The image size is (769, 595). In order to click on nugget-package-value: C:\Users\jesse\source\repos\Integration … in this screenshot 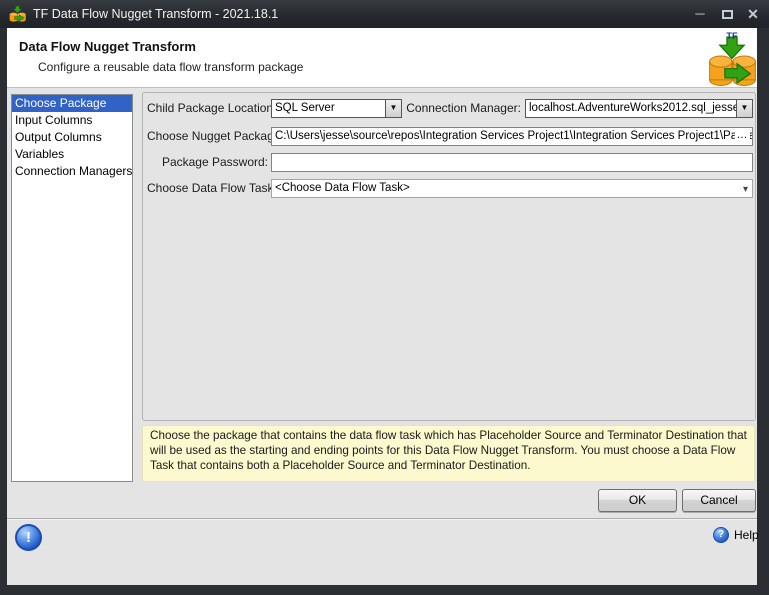, I will do `click(514, 136)`.